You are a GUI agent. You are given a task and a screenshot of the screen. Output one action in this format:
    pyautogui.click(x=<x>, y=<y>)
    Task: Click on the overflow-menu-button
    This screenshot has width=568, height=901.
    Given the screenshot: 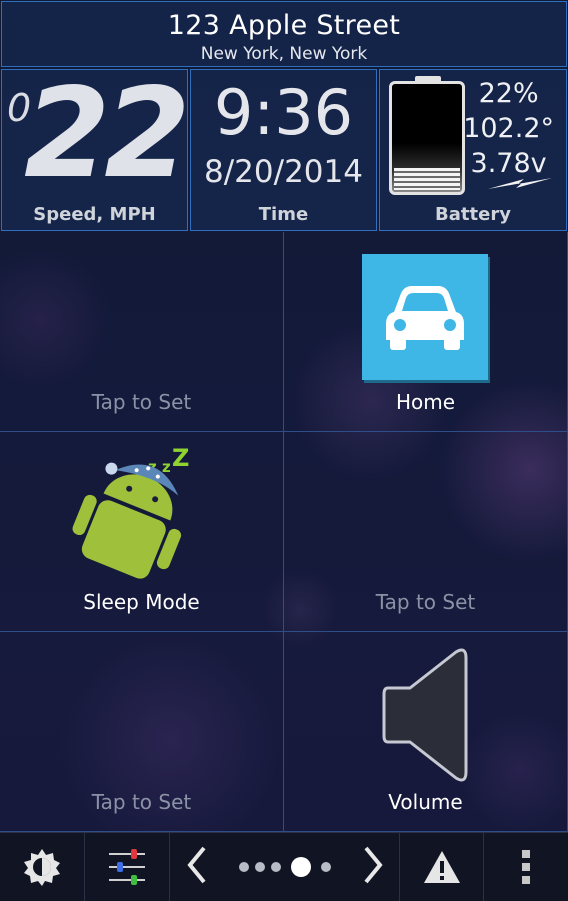 What is the action you would take?
    pyautogui.click(x=526, y=867)
    